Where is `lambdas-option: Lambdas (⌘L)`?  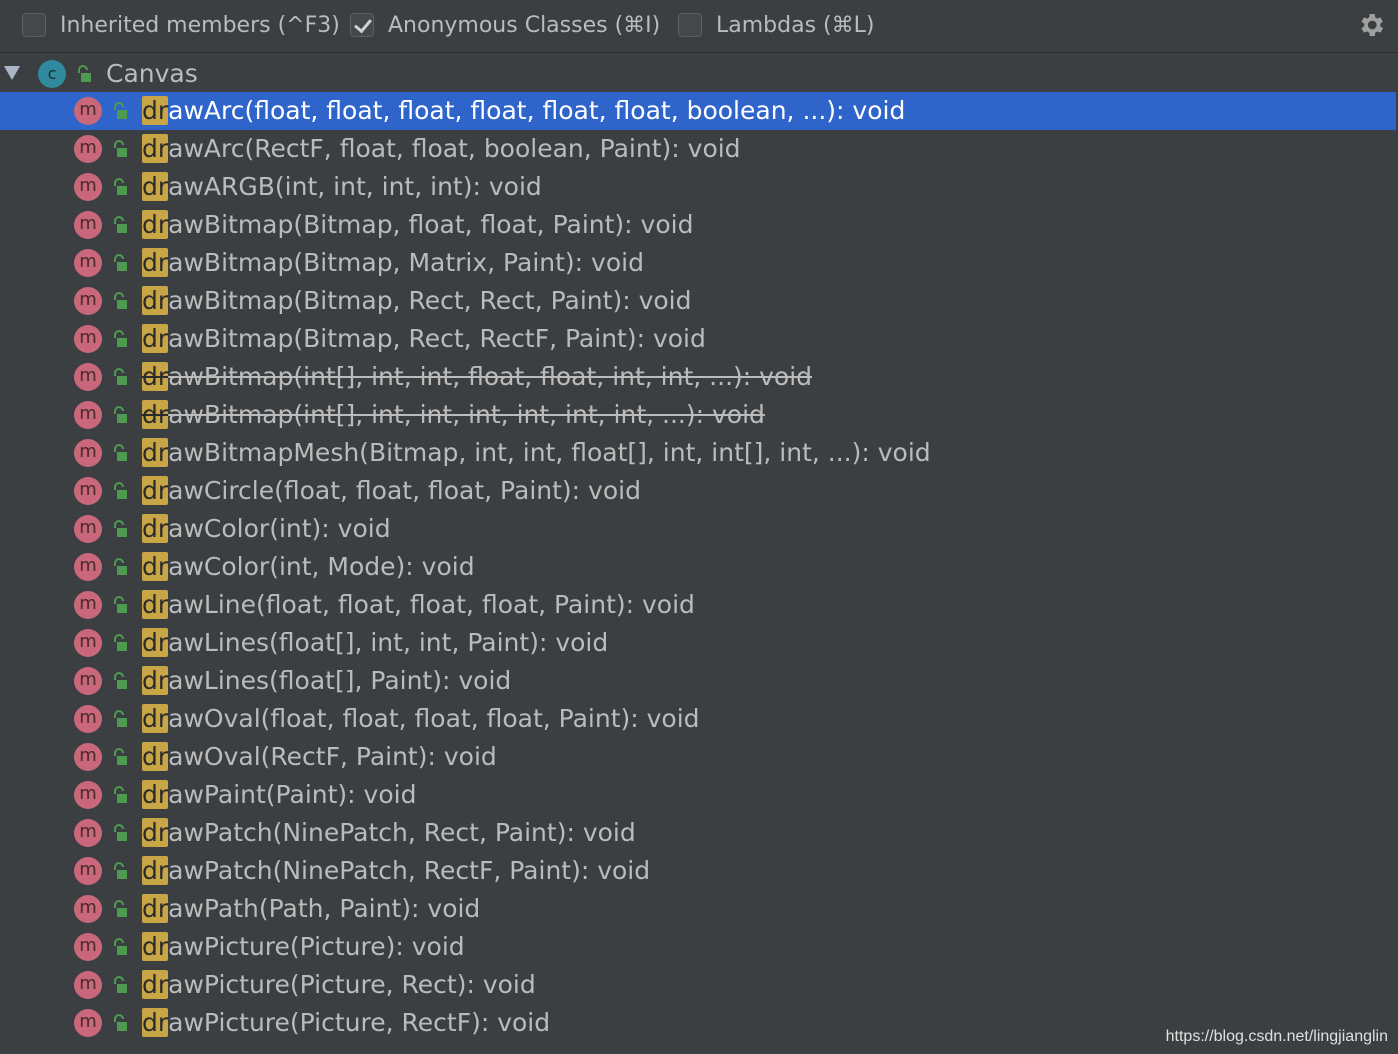 lambdas-option: Lambdas (⌘L) is located at coordinates (776, 25).